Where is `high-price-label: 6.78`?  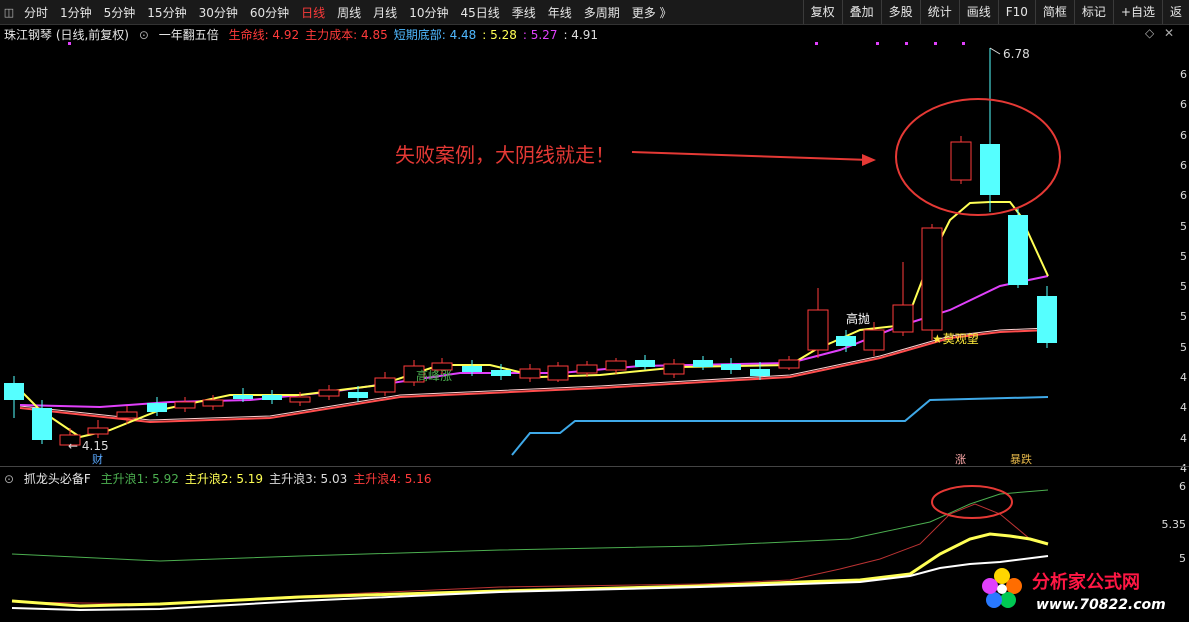 high-price-label: 6.78 is located at coordinates (1016, 54).